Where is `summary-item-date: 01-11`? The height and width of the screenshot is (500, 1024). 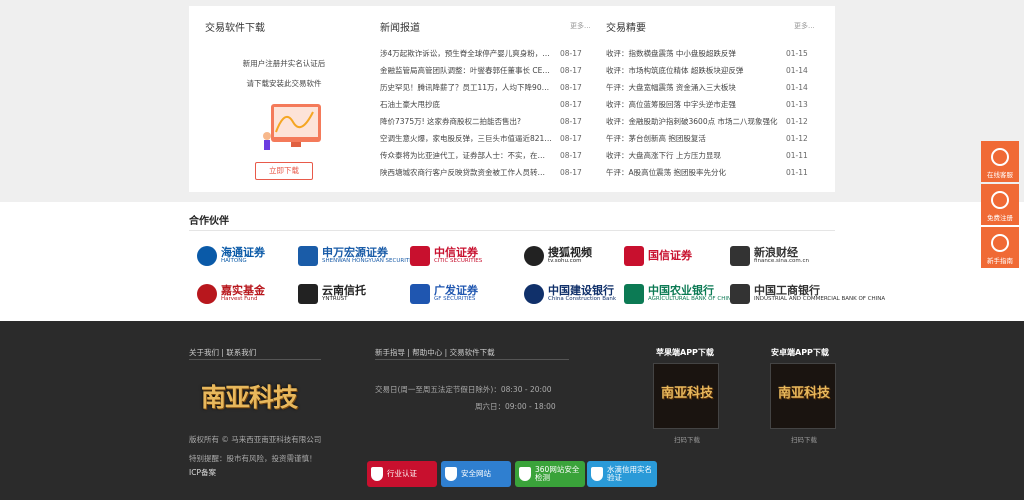
summary-item-date: 01-11 is located at coordinates (797, 155).